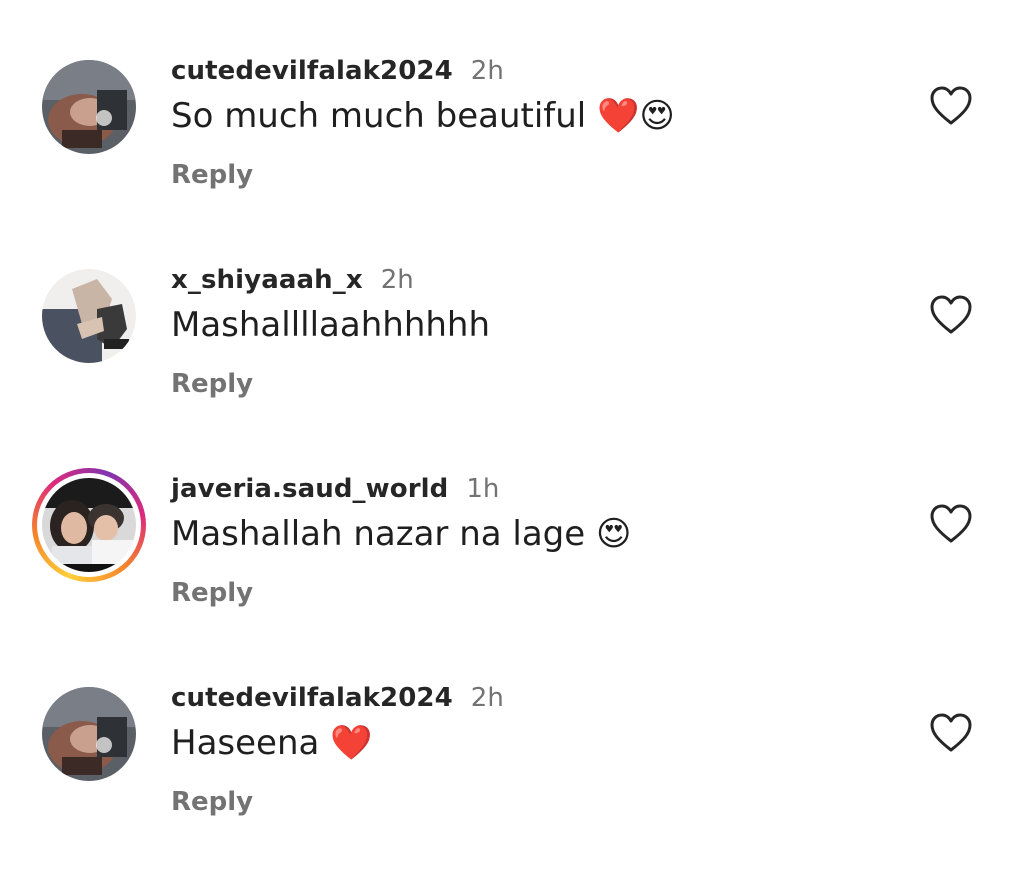 Image resolution: width=1024 pixels, height=869 pixels. What do you see at coordinates (401, 534) in the screenshot?
I see `comment-text: Mashallah nazar na lage 😍` at bounding box center [401, 534].